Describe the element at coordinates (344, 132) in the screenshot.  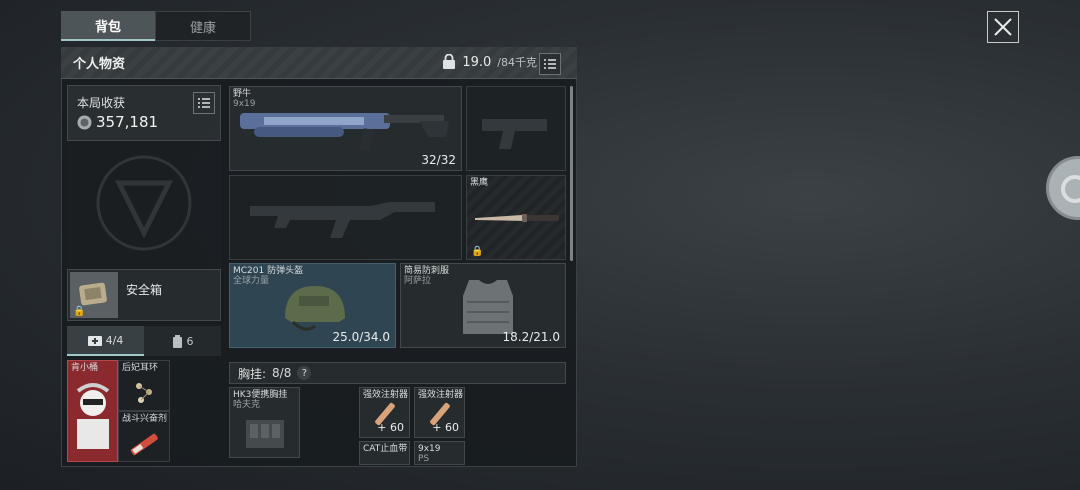
I see `smg-icon` at that location.